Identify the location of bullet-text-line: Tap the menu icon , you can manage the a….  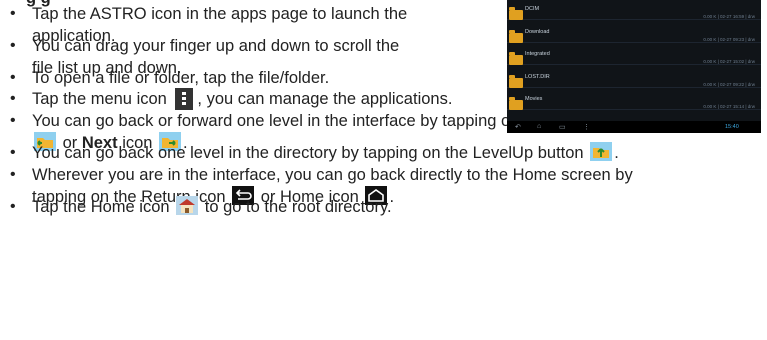
(242, 99).